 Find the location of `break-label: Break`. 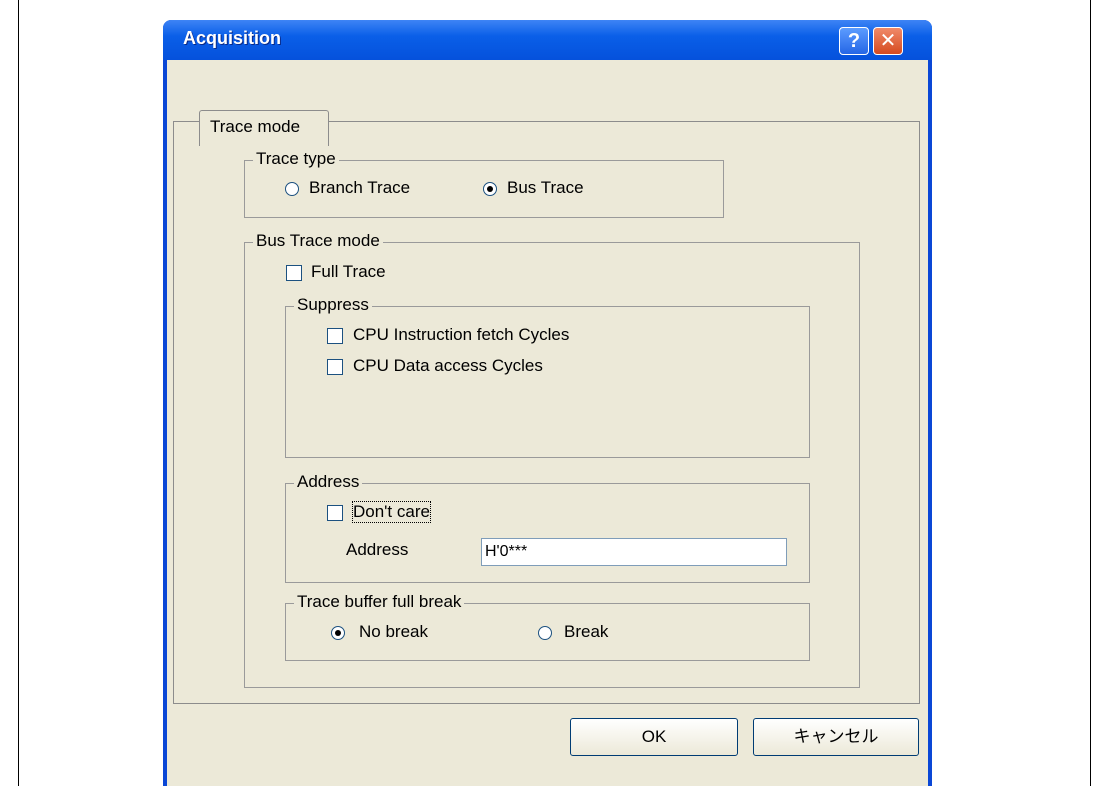

break-label: Break is located at coordinates (586, 632).